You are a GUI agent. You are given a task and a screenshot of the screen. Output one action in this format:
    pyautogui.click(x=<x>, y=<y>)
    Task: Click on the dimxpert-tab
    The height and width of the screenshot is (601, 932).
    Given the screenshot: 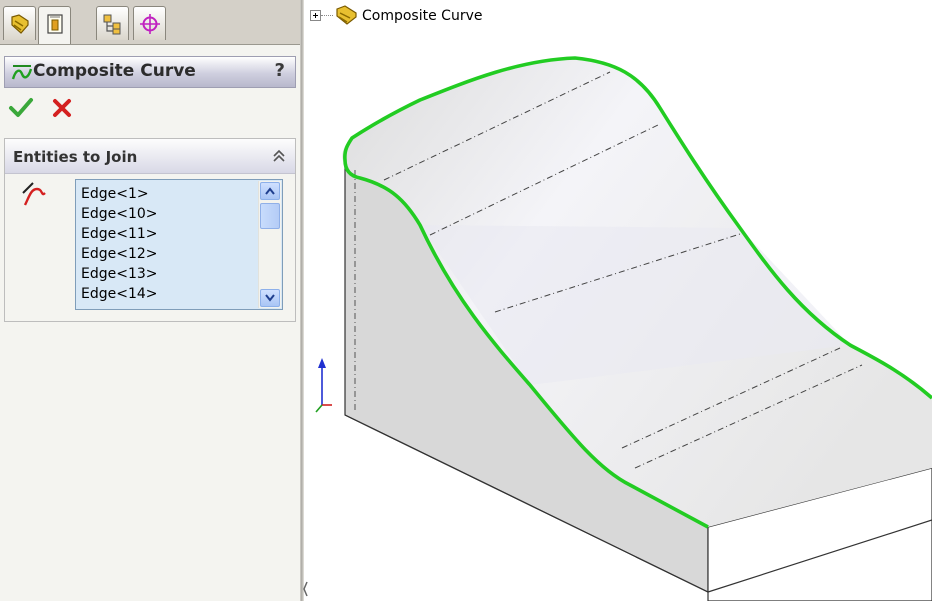 What is the action you would take?
    pyautogui.click(x=149, y=23)
    